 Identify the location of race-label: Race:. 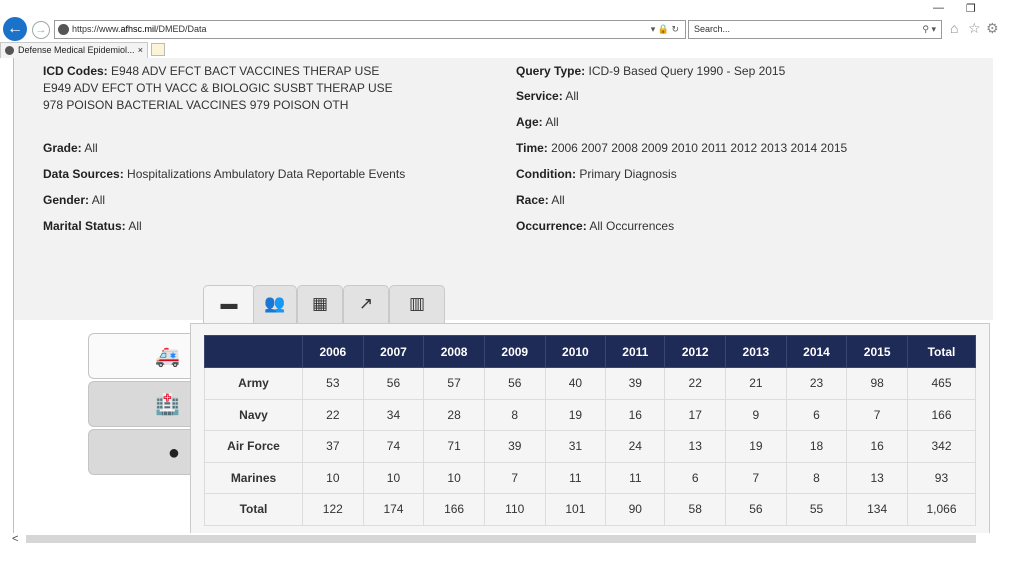
(532, 200).